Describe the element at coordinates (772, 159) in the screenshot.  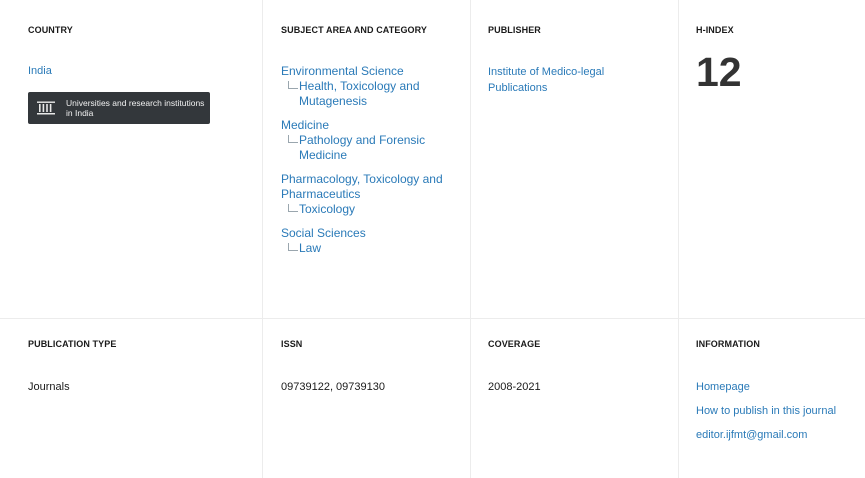
I see `hindex-cell: H-INDEX 12` at that location.